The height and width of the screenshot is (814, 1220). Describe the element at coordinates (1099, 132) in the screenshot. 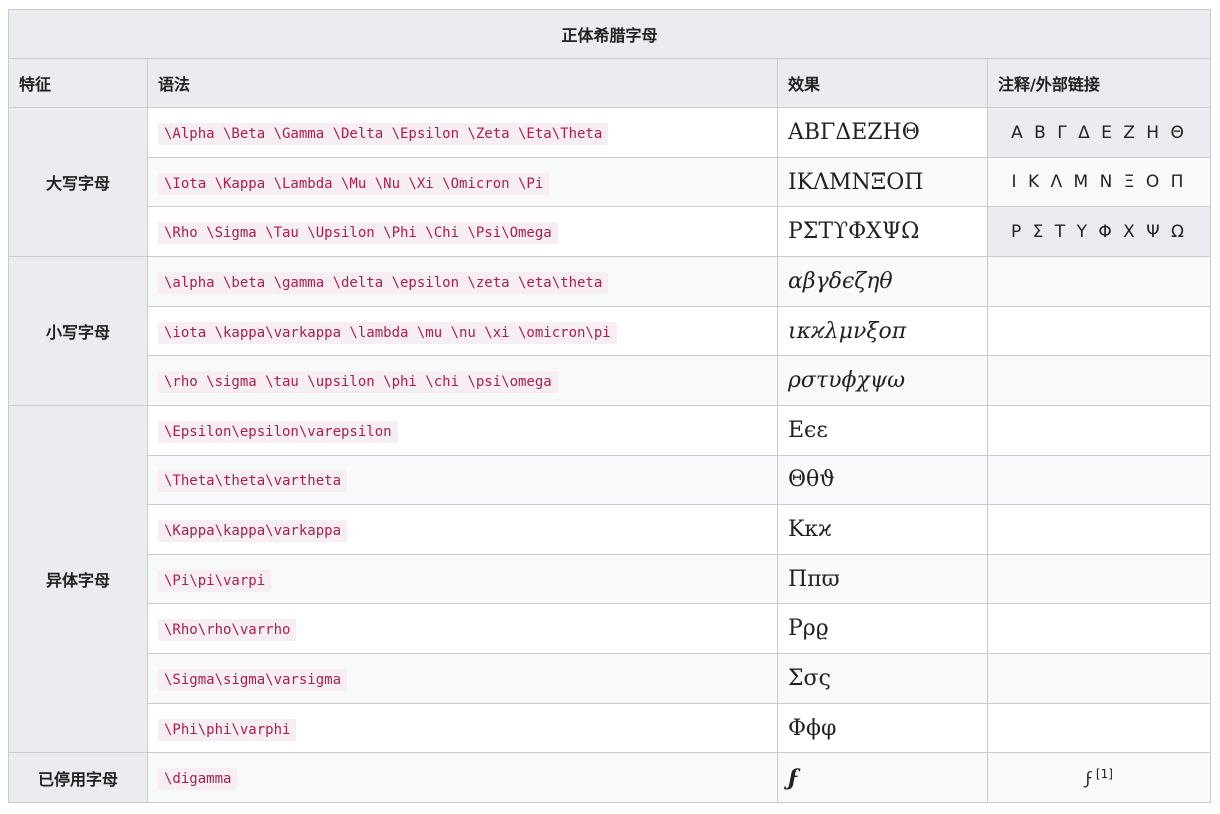

I see `note-cell: Α Β Γ Δ Ε Ζ Η Θ` at that location.